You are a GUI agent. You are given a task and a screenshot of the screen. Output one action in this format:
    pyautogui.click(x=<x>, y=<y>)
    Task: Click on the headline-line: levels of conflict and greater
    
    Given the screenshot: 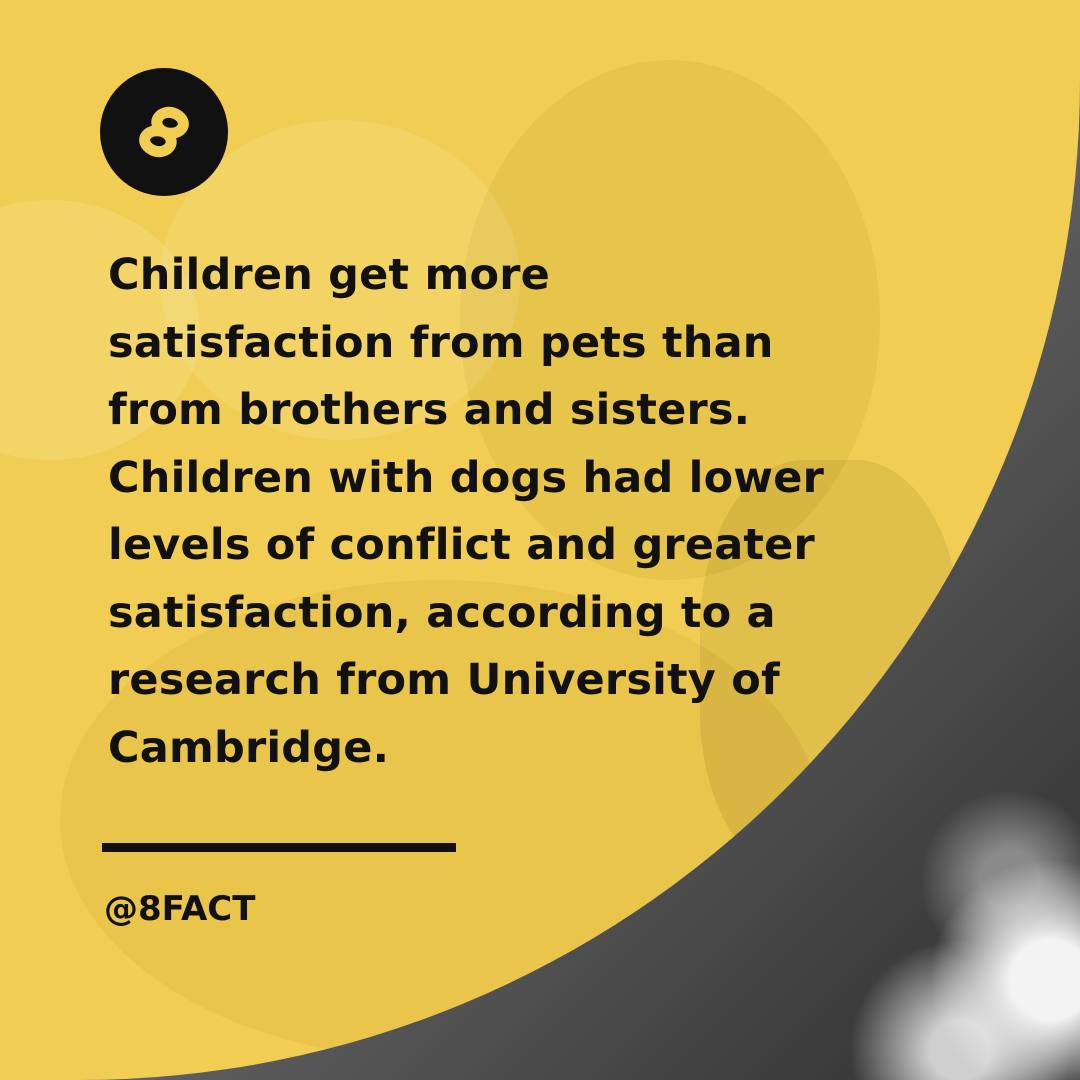 What is the action you would take?
    pyautogui.click(x=461, y=545)
    